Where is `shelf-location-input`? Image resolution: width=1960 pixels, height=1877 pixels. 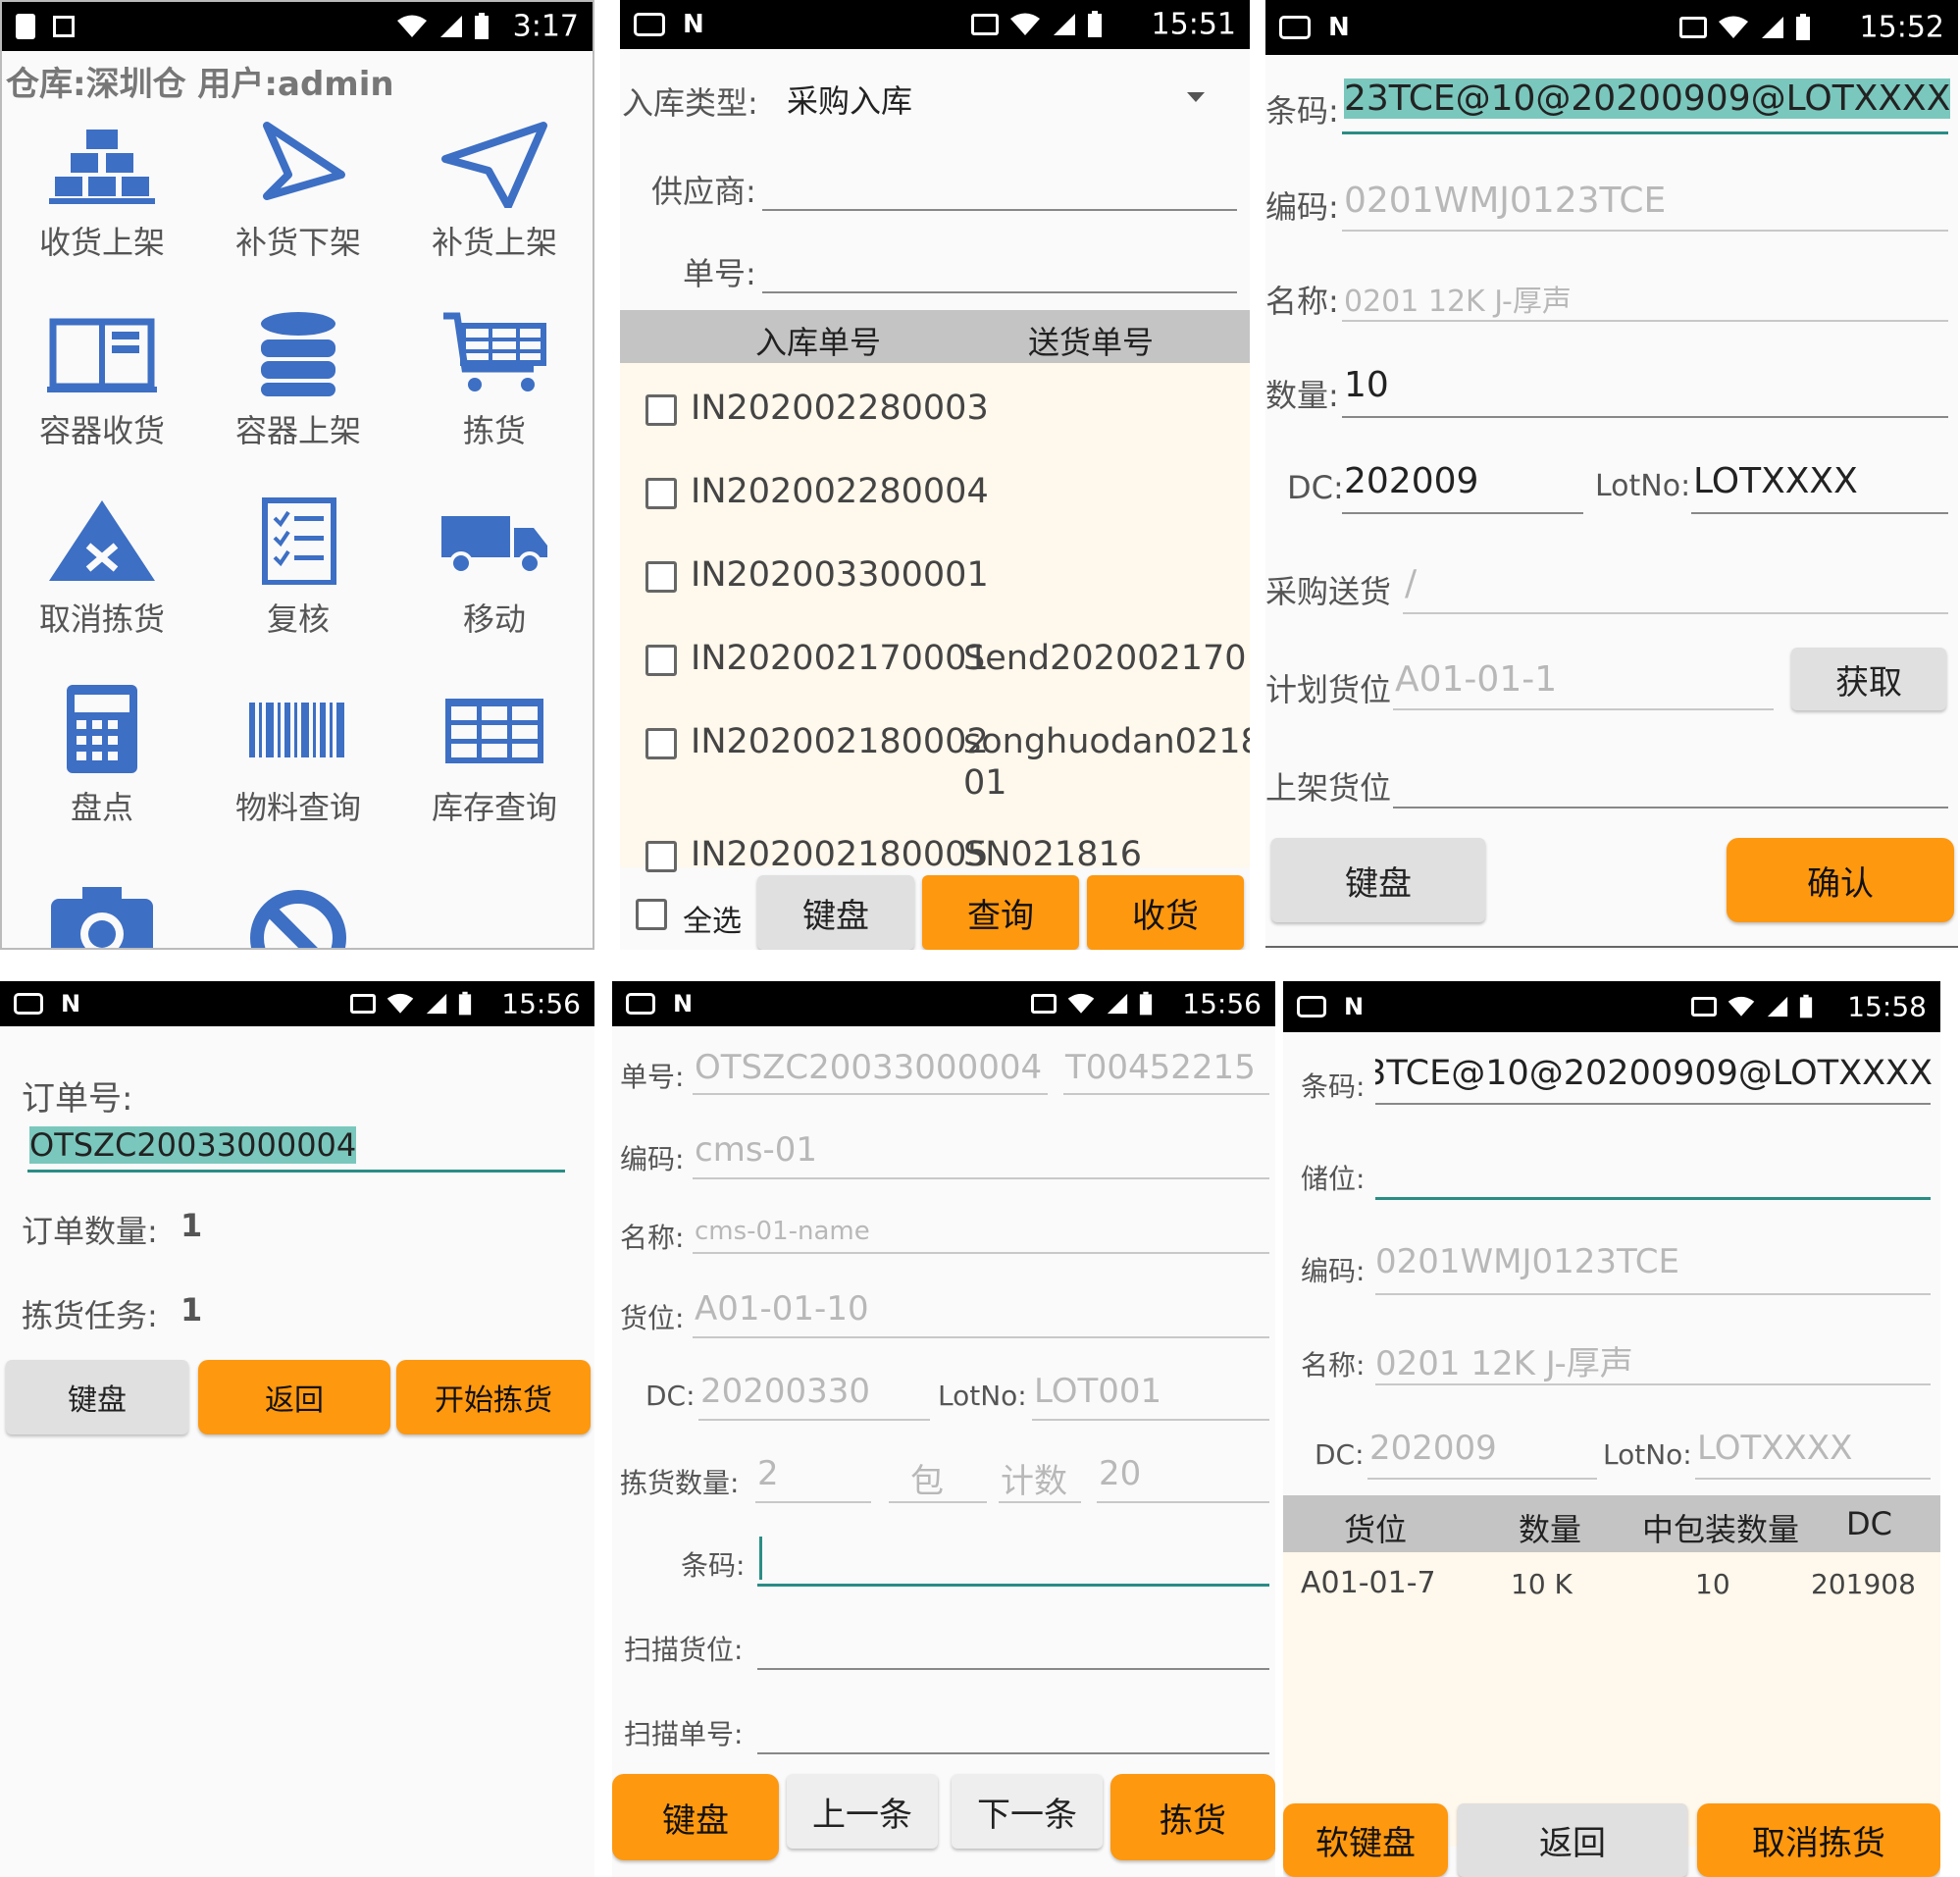 shelf-location-input is located at coordinates (1670, 807).